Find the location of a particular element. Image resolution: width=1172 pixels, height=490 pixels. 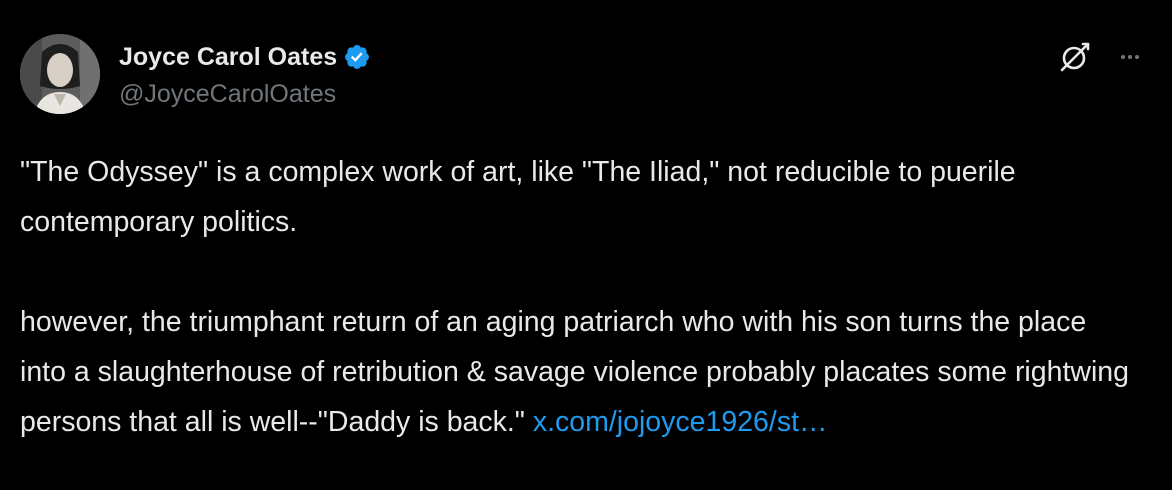

author-display-name: Joyce Carol Oates is located at coordinates (228, 57).